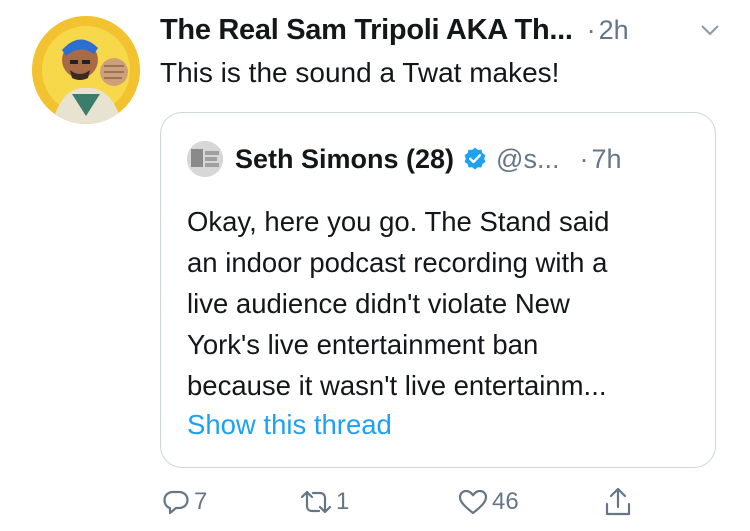  I want to click on retweet-icon, so click(316, 502).